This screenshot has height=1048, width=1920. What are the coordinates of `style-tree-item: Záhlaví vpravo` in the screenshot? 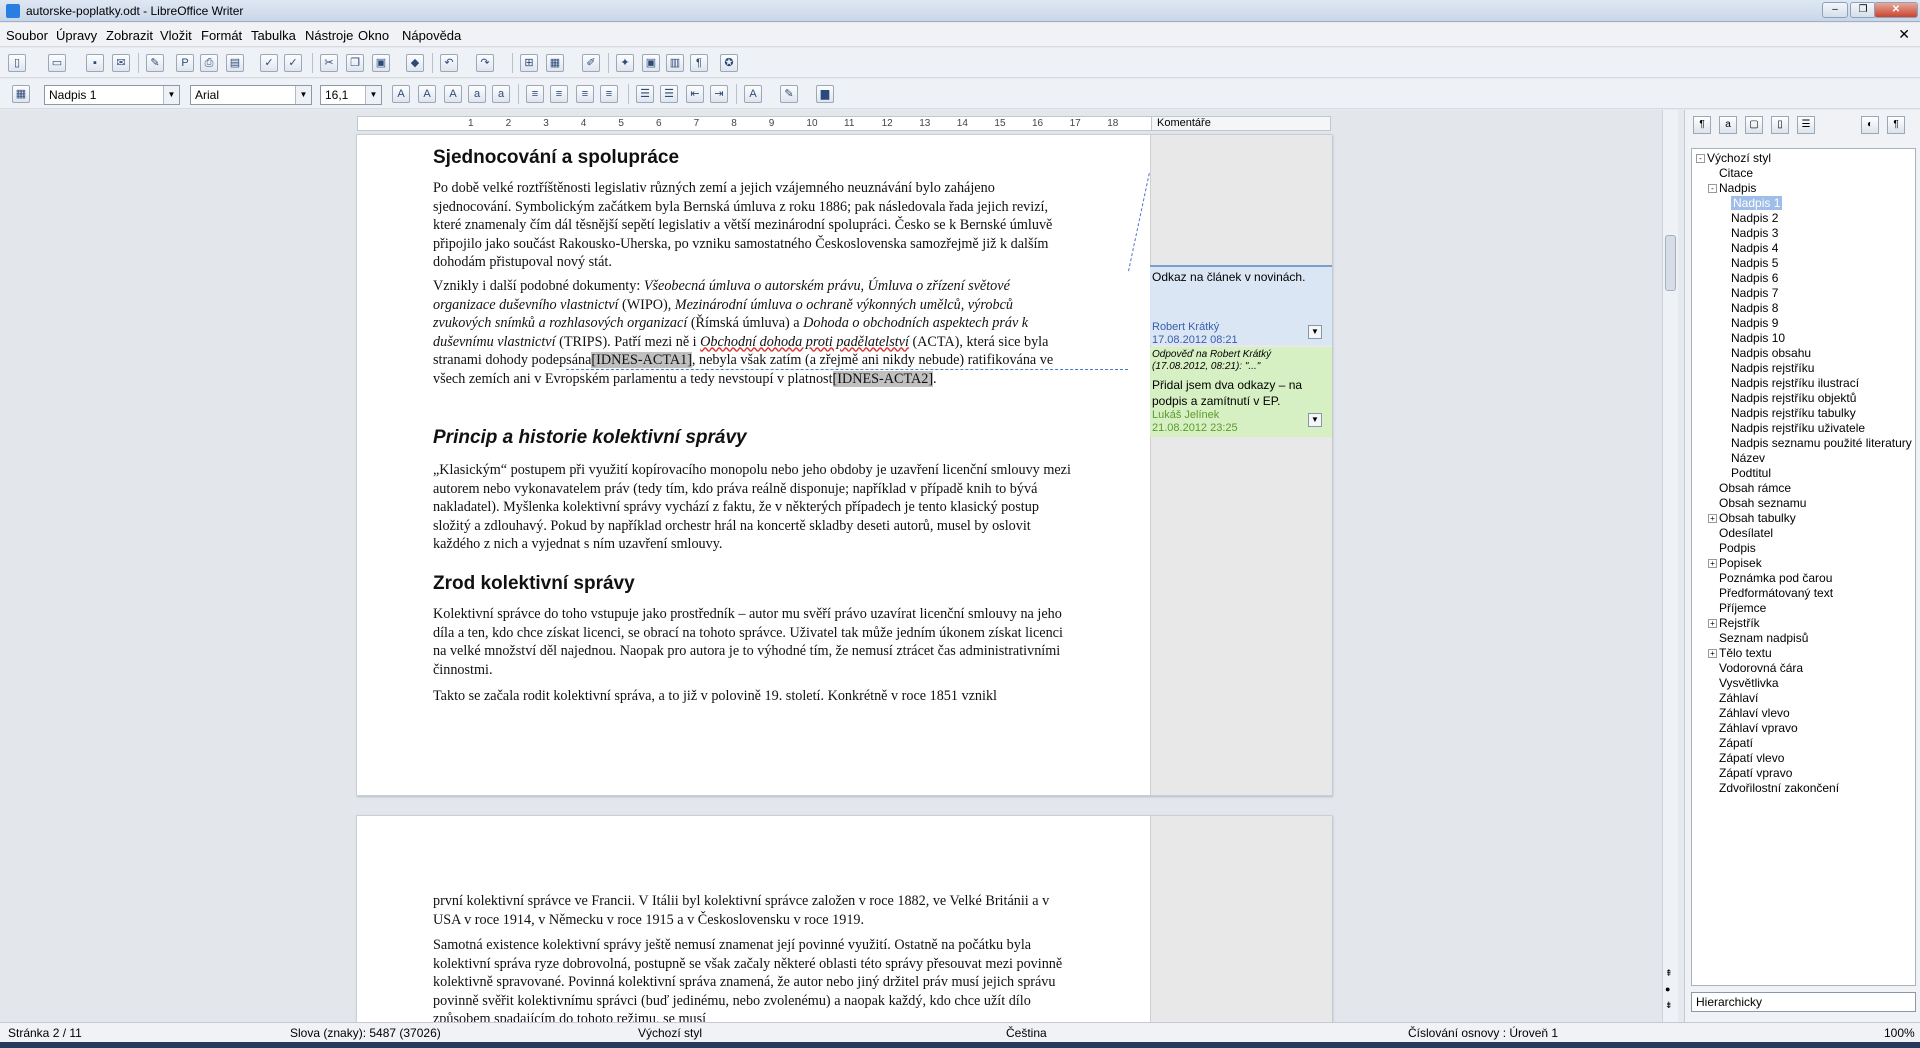 It's located at (1758, 728).